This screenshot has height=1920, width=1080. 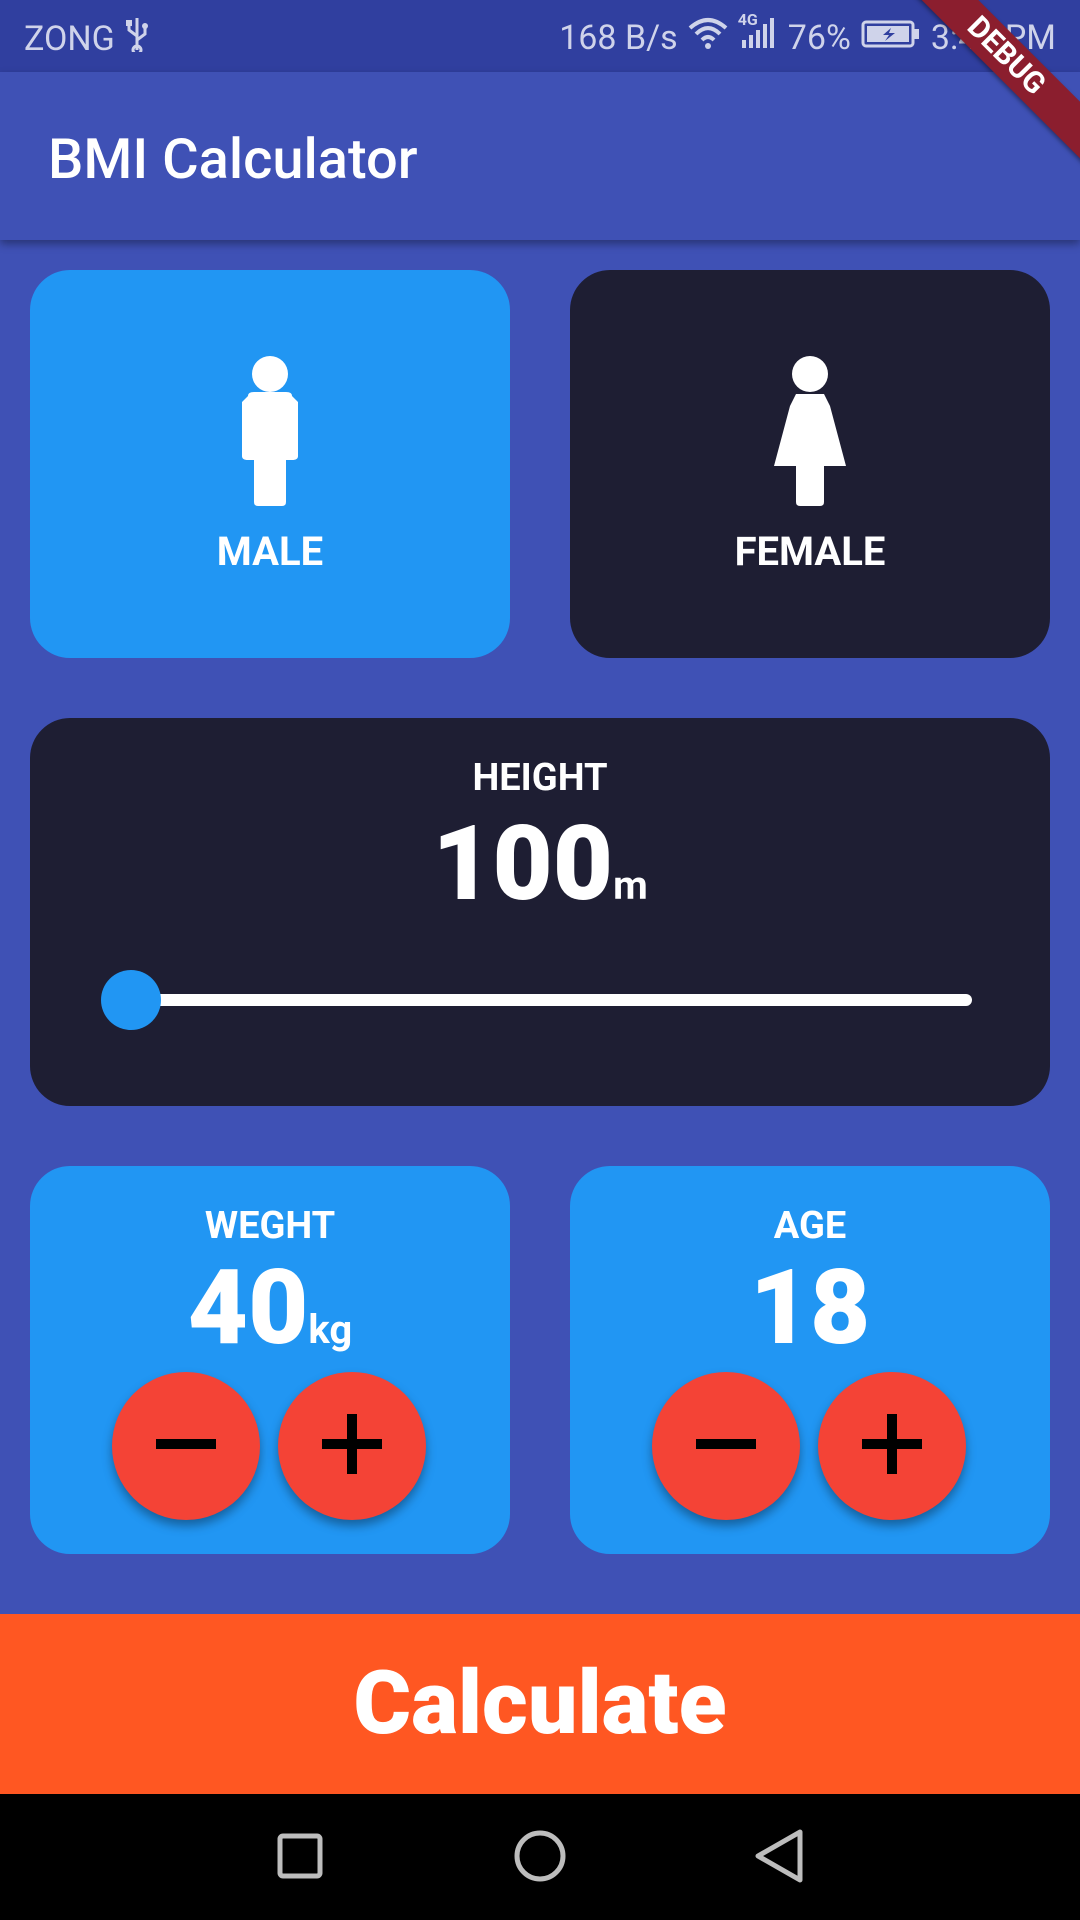 What do you see at coordinates (810, 1226) in the screenshot?
I see `age-label: AGE` at bounding box center [810, 1226].